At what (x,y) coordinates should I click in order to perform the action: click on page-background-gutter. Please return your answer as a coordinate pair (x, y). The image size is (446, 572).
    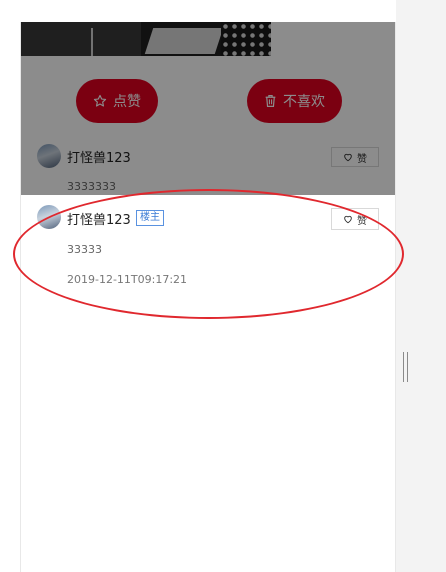
    Looking at the image, I should click on (421, 286).